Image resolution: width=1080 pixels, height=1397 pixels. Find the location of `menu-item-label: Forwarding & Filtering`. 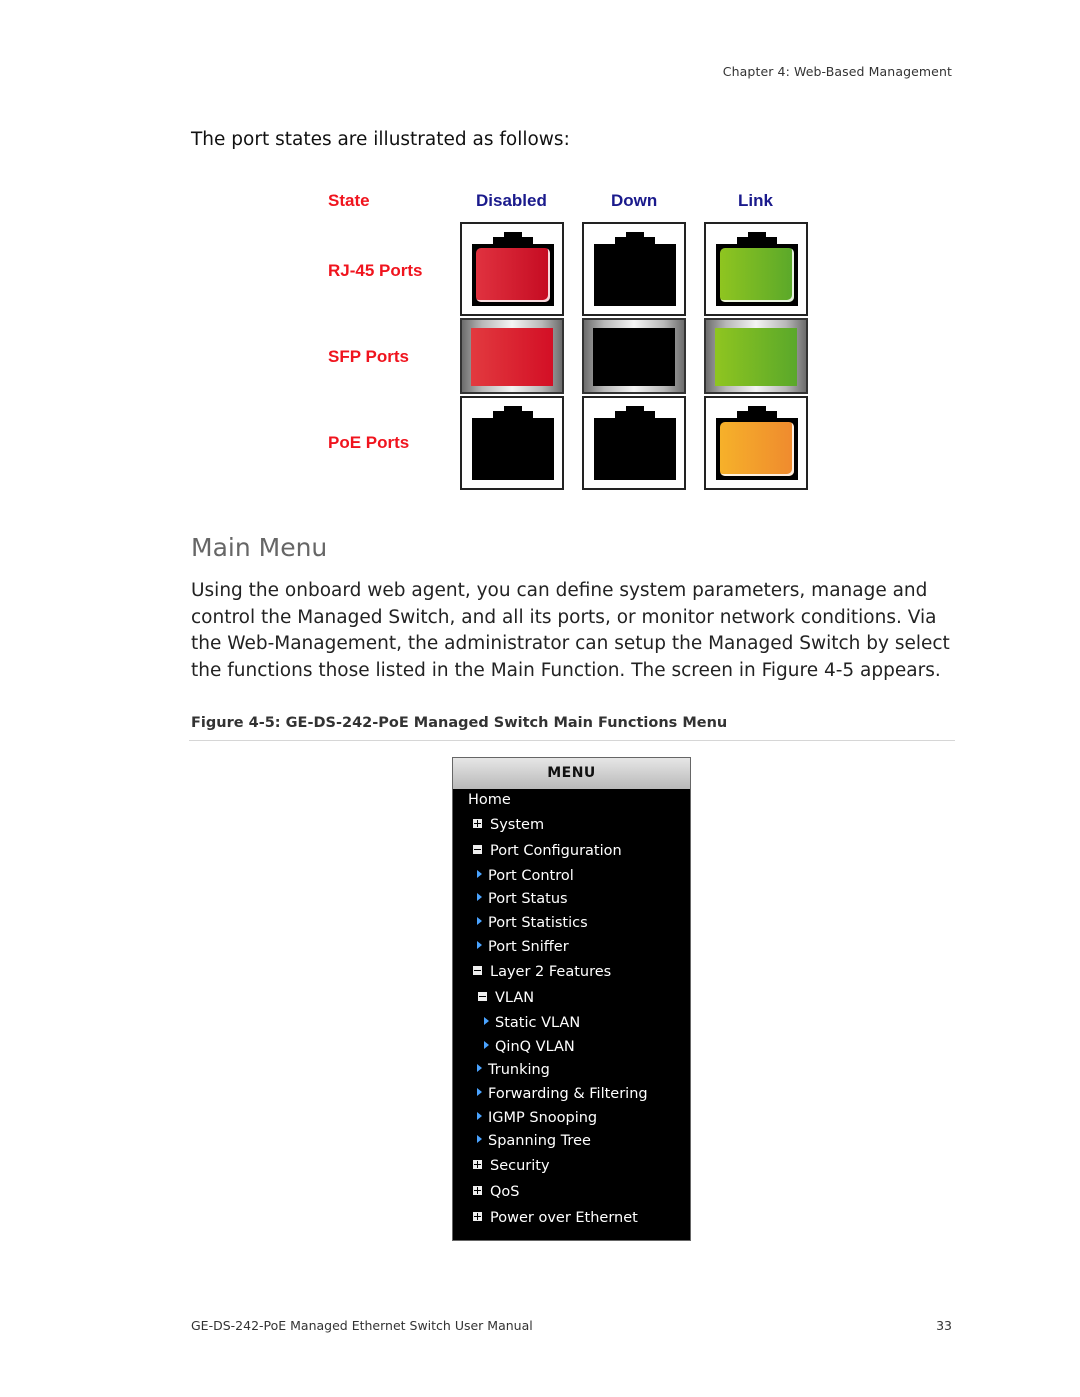

menu-item-label: Forwarding & Filtering is located at coordinates (568, 1094).